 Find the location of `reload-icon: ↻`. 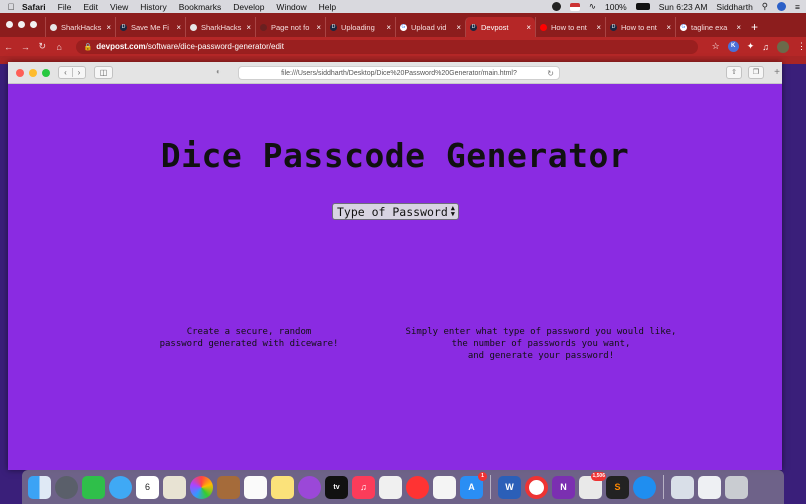

reload-icon: ↻ is located at coordinates (42, 46).